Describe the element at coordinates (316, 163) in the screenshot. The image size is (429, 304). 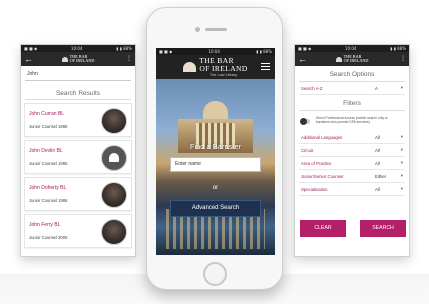
I see `filter-label: Area of Practice` at that location.